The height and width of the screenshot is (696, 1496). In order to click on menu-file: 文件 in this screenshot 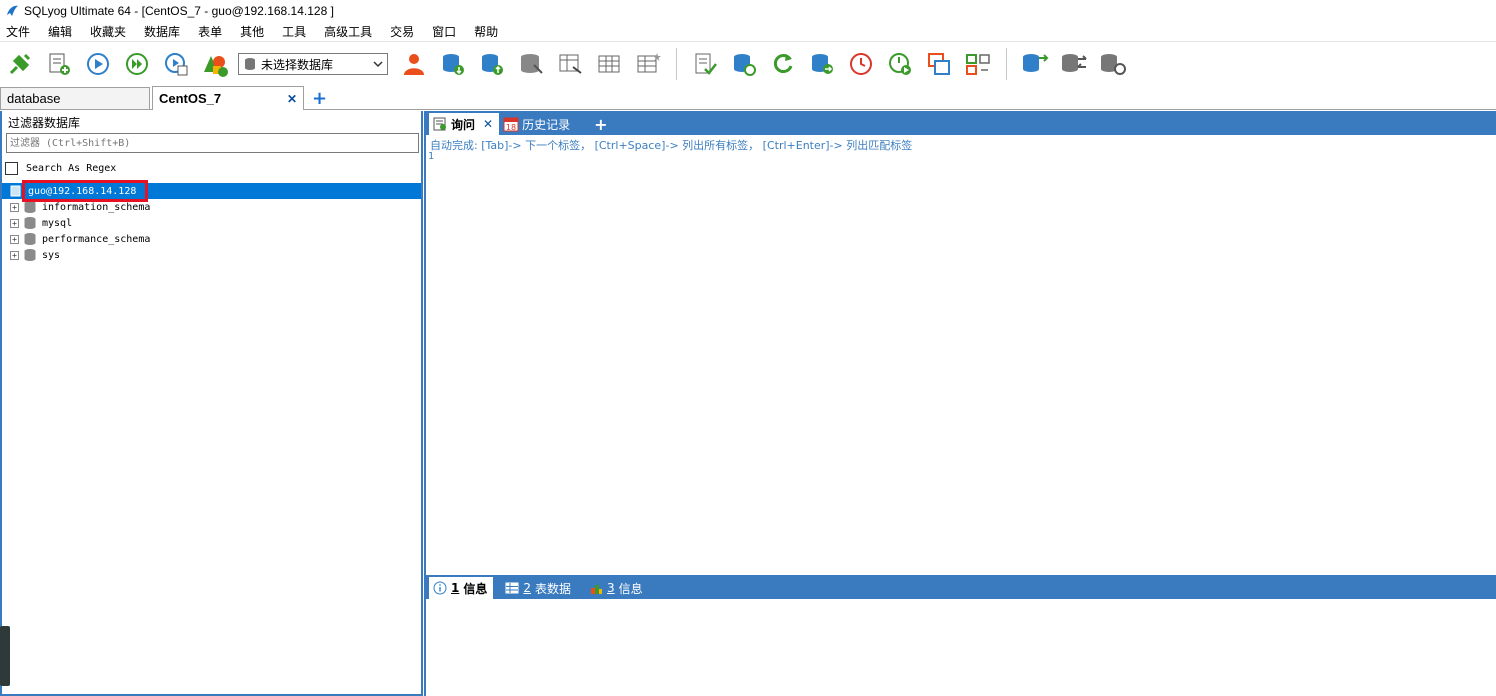, I will do `click(18, 31)`.